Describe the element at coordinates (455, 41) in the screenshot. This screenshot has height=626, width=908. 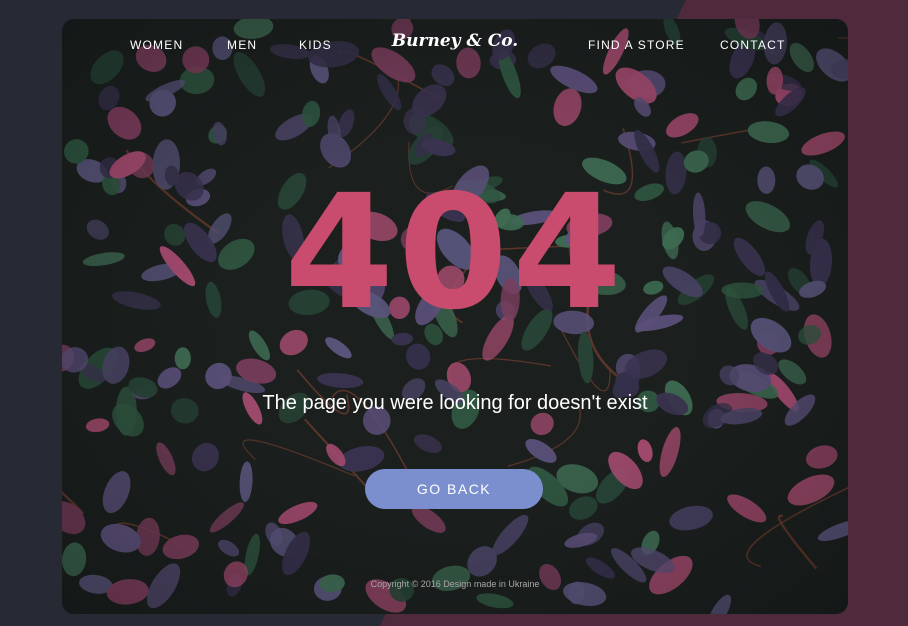
I see `brand-logo-text: Burney & Co.` at that location.